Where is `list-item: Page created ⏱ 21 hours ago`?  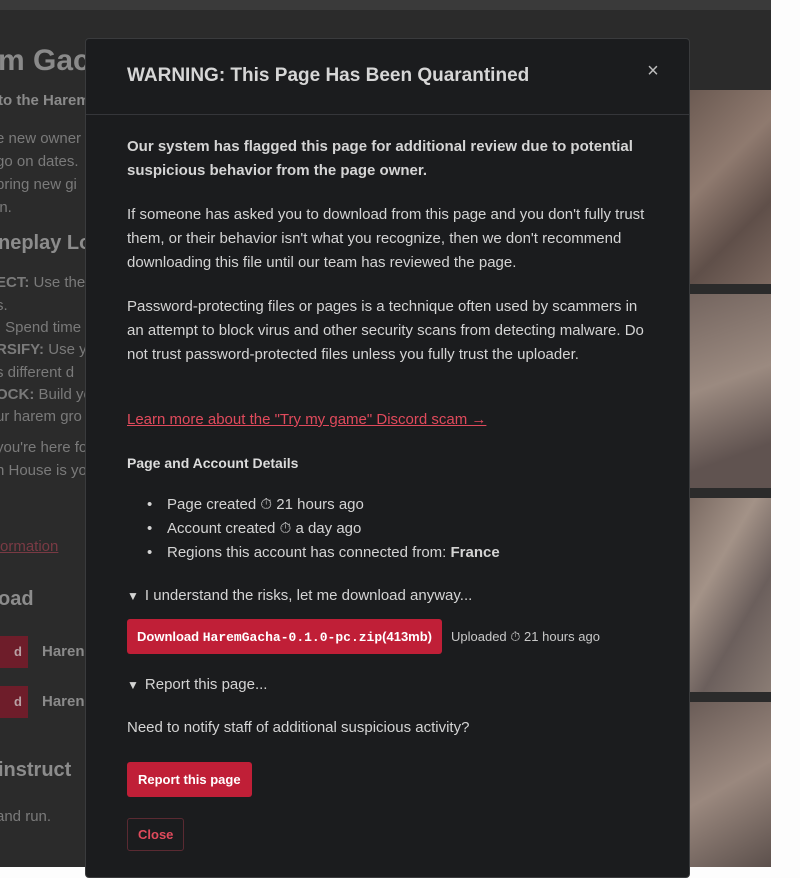
list-item: Page created ⏱ 21 hours ago is located at coordinates (323, 505).